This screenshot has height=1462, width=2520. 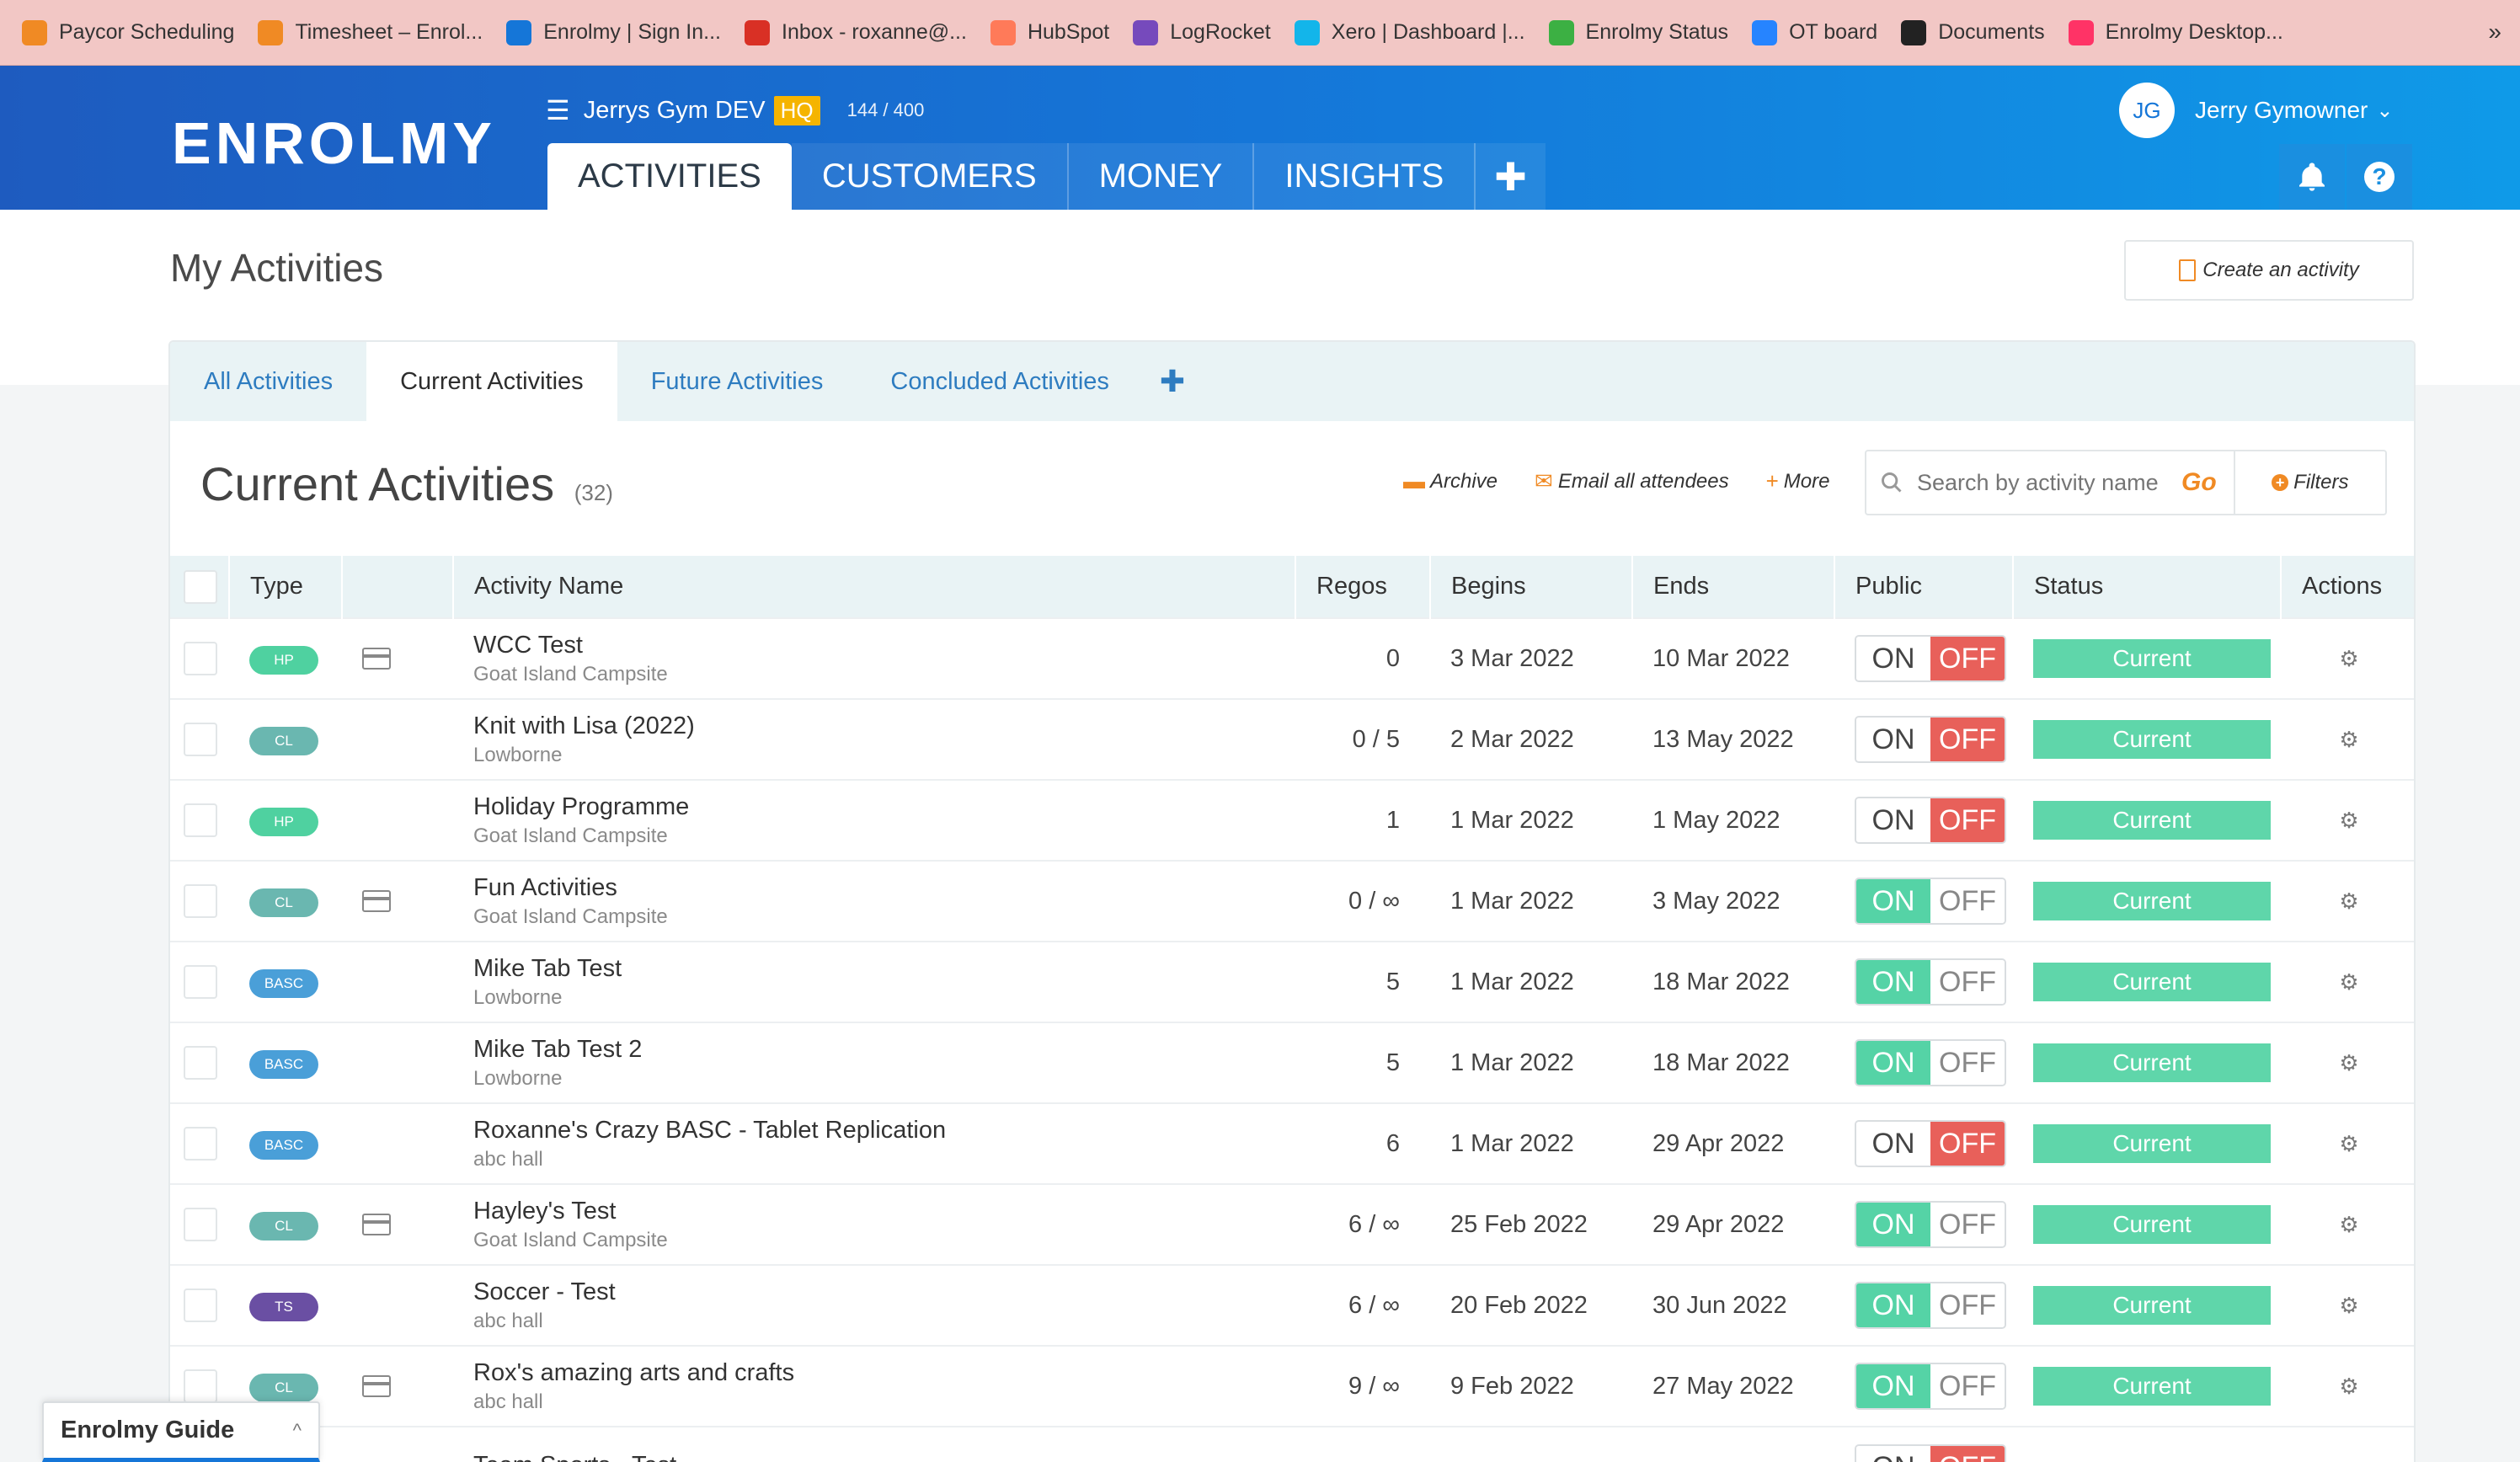 I want to click on activity-name-link: Team Sports - Test, so click(x=884, y=1457).